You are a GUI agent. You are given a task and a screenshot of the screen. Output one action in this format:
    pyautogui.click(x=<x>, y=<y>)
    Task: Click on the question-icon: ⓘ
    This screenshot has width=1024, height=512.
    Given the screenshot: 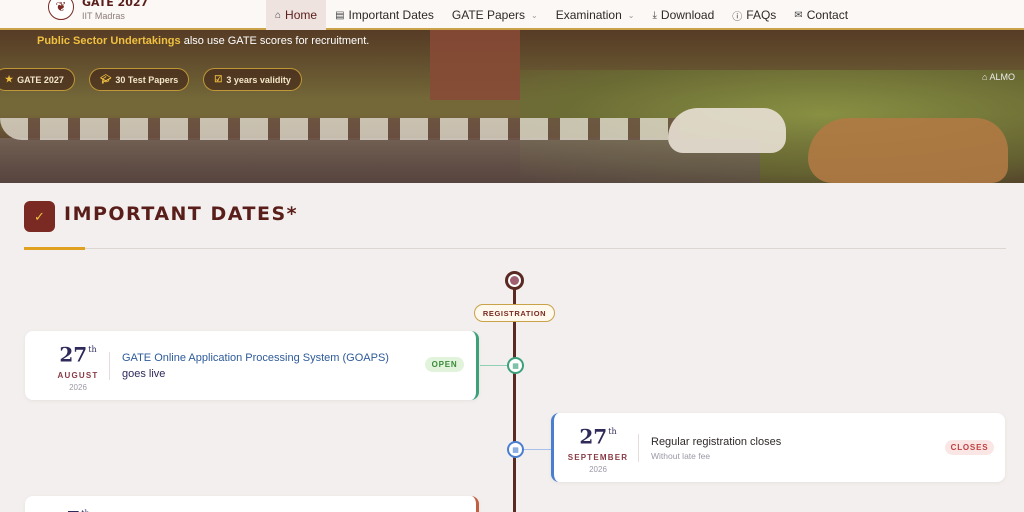 What is the action you would take?
    pyautogui.click(x=737, y=17)
    